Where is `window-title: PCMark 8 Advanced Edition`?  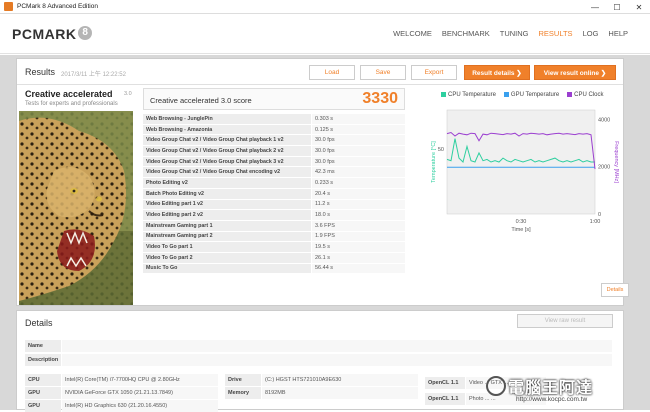
window-title: PCMark 8 Advanced Edition is located at coordinates (57, 6).